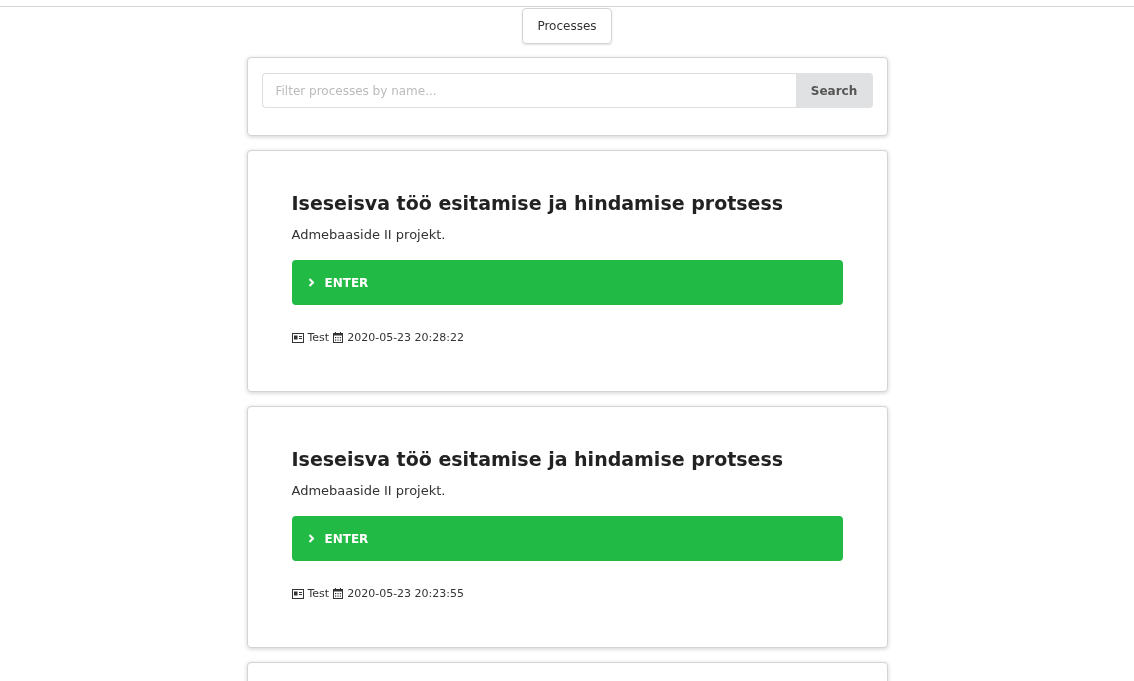  I want to click on process-date: 2020-05-23 20:23:55, so click(405, 593).